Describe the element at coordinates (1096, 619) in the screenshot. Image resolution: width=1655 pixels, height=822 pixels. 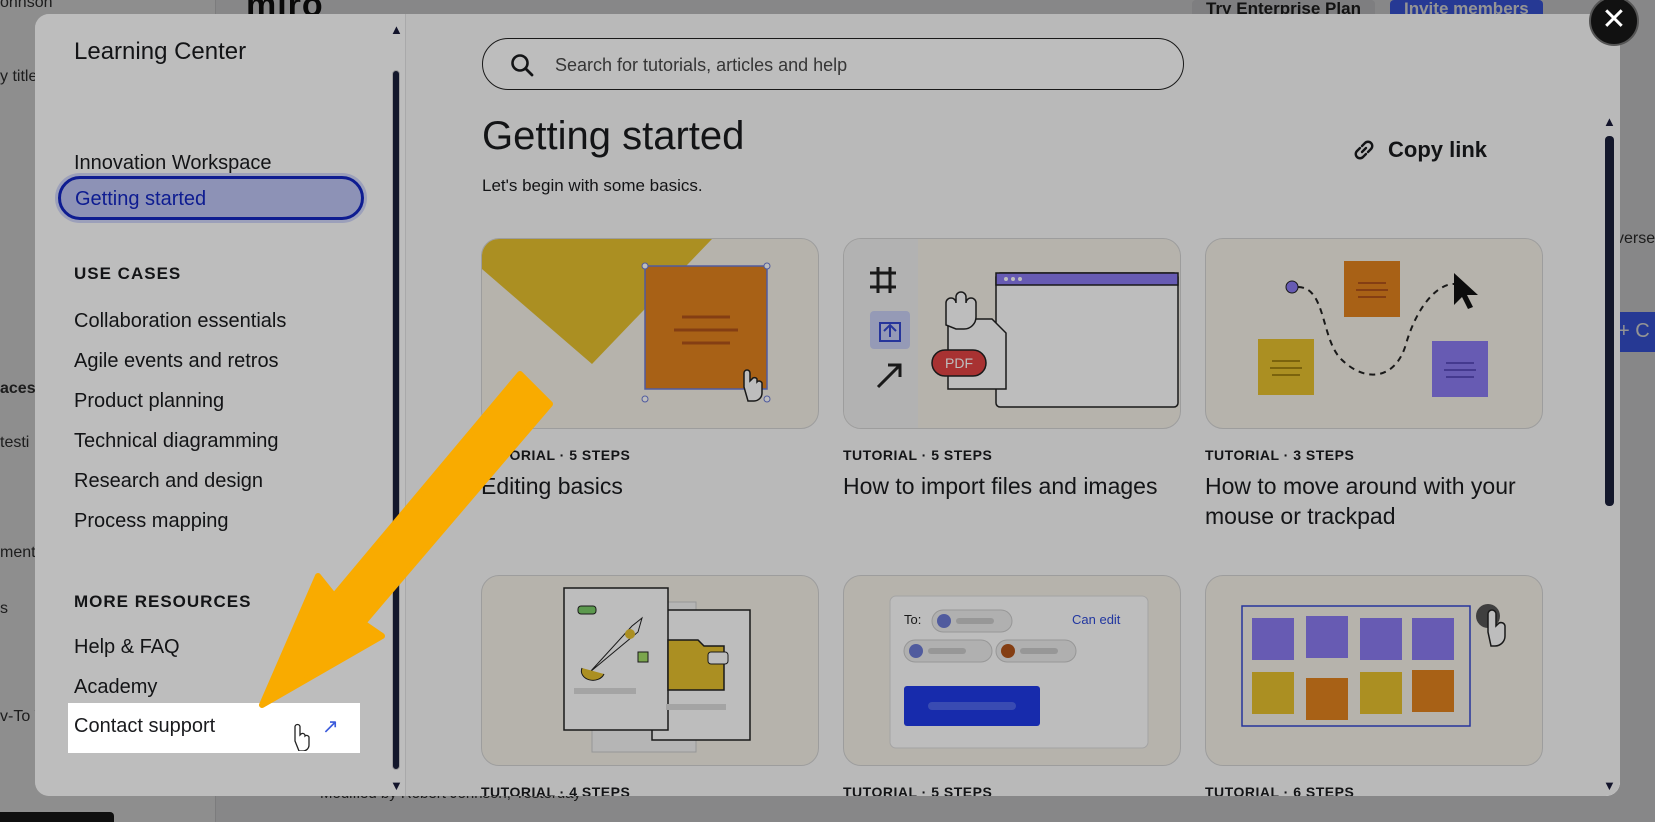
I see `can-edit-text: Can edit` at that location.